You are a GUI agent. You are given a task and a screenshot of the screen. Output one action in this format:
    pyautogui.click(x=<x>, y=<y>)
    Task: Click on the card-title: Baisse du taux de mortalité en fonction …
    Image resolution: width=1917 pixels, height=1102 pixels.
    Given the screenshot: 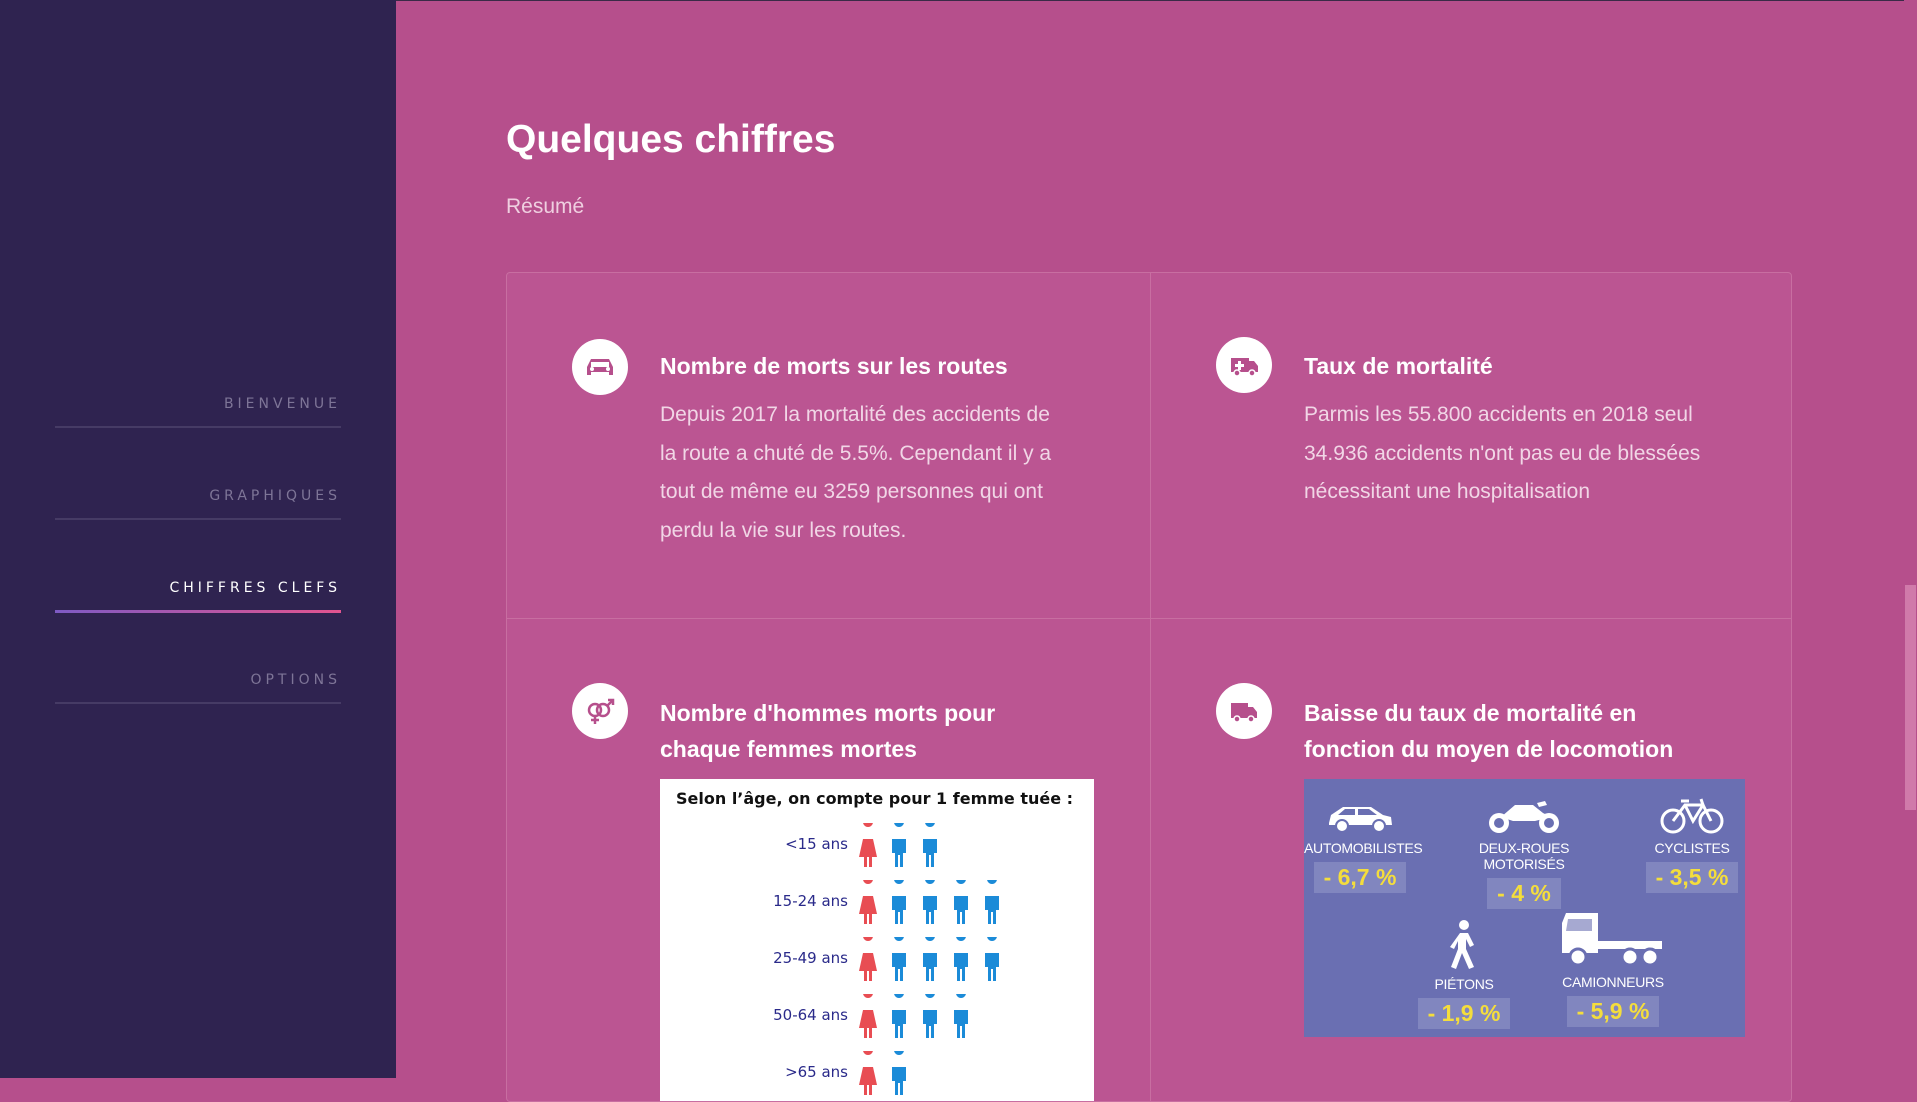 What is the action you would take?
    pyautogui.click(x=1524, y=731)
    